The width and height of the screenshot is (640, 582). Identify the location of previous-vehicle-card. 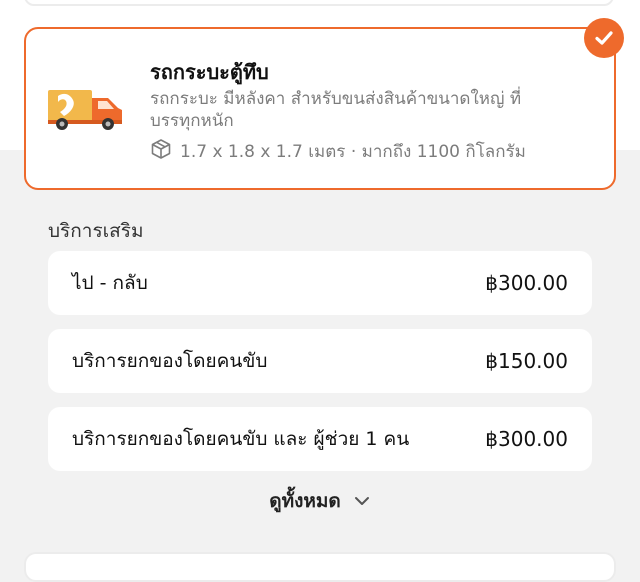
(319, 3).